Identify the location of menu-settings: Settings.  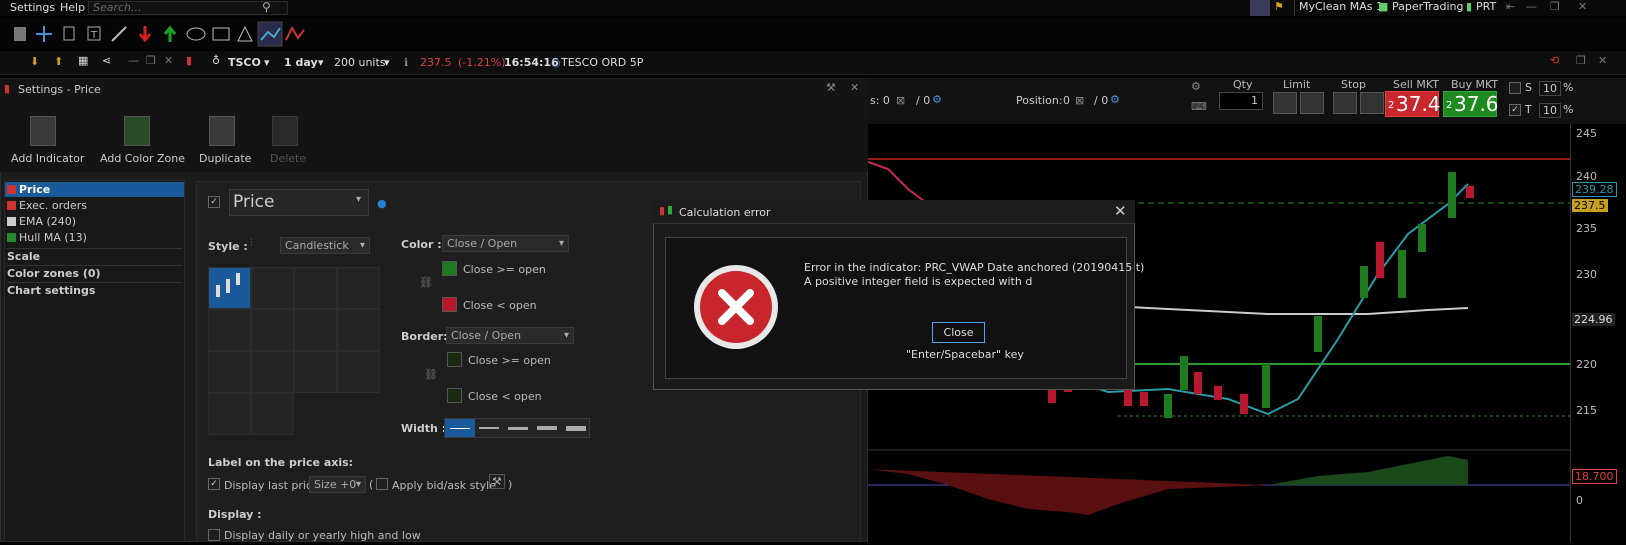
(32, 7).